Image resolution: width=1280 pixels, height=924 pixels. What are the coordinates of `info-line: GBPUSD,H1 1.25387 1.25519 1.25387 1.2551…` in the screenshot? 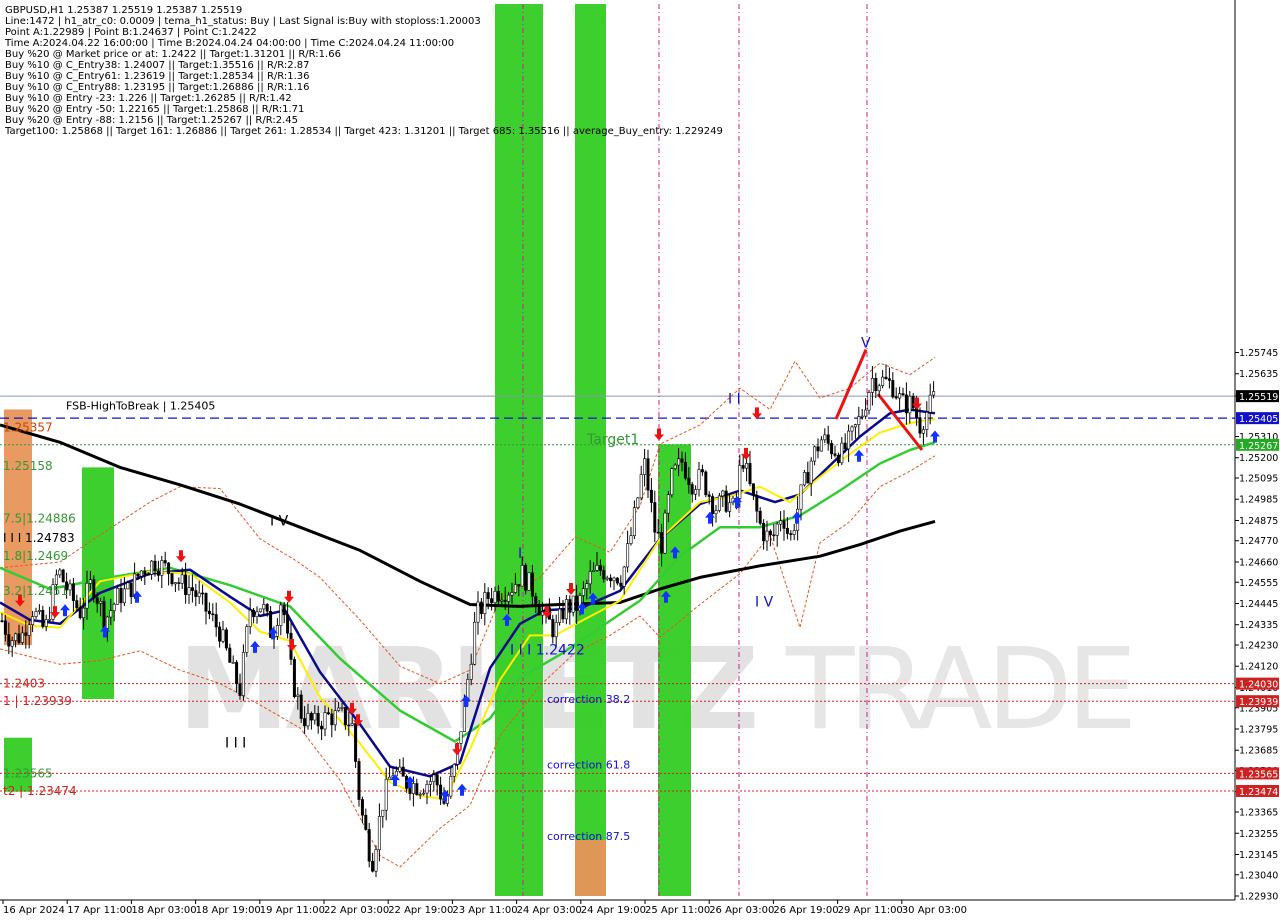 It's located at (123, 10).